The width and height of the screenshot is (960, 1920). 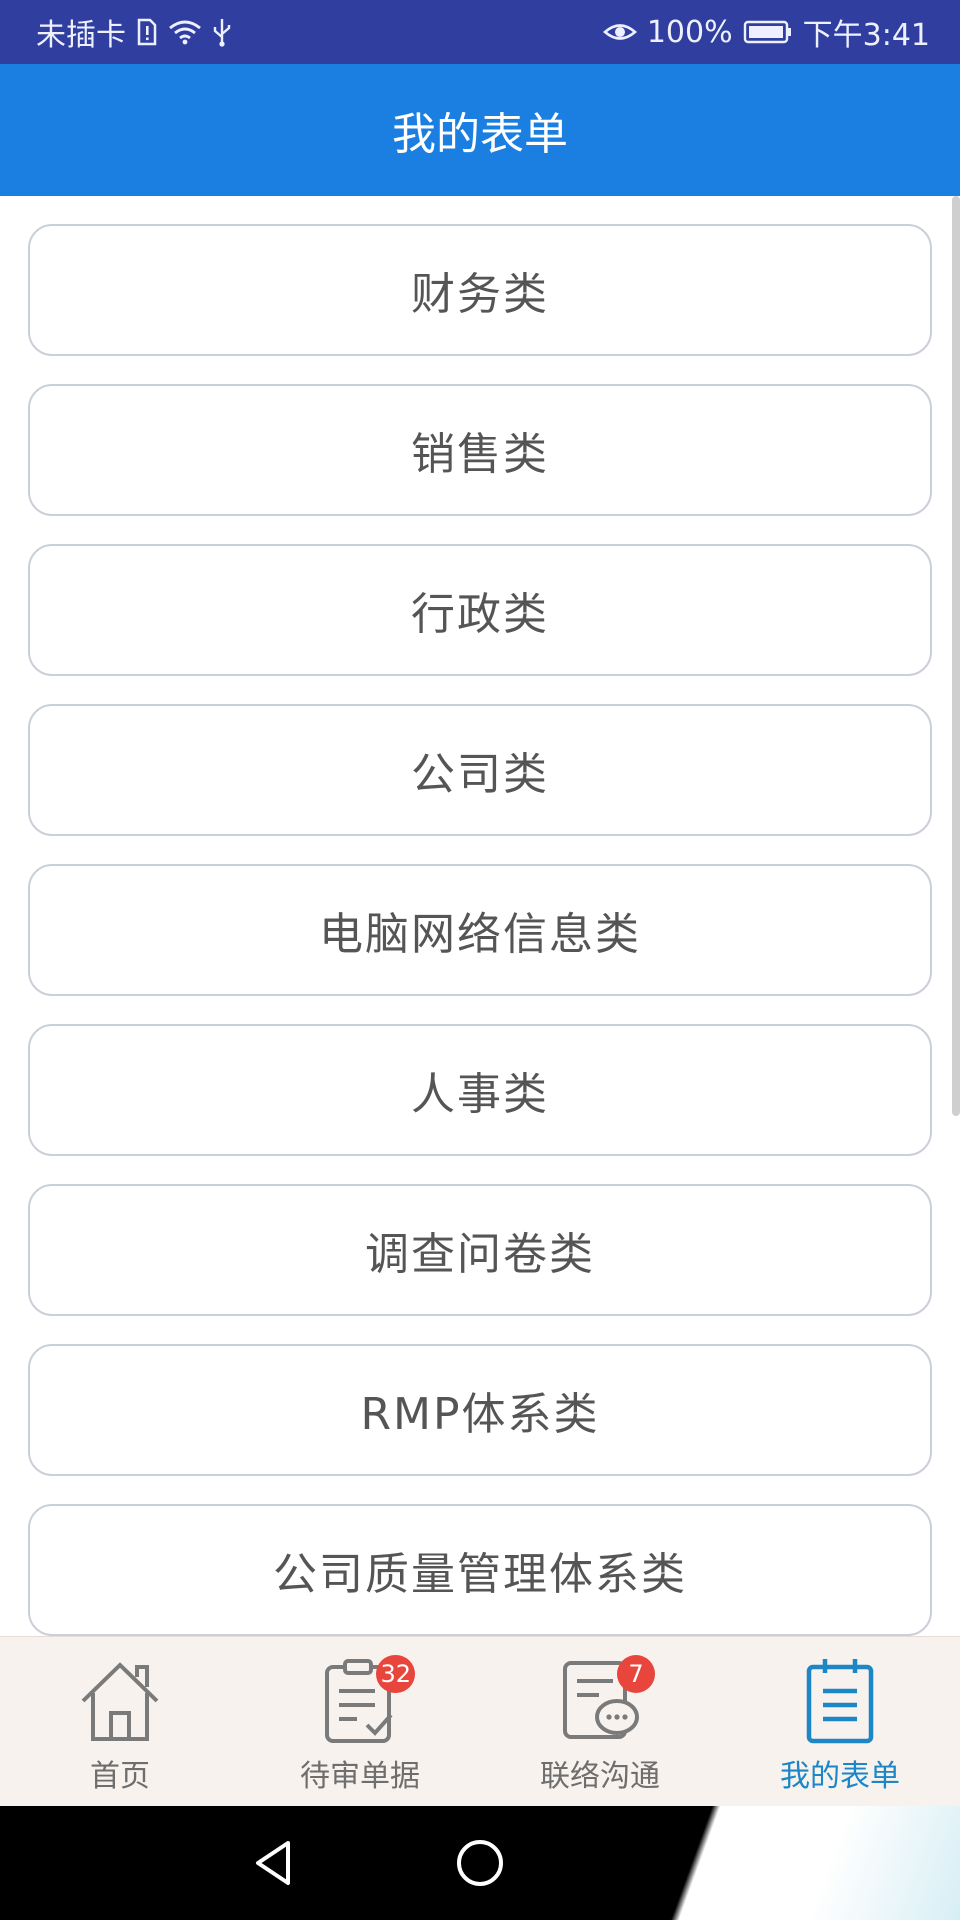 I want to click on category-item-it-network: 电脑网络信息类, so click(x=480, y=930).